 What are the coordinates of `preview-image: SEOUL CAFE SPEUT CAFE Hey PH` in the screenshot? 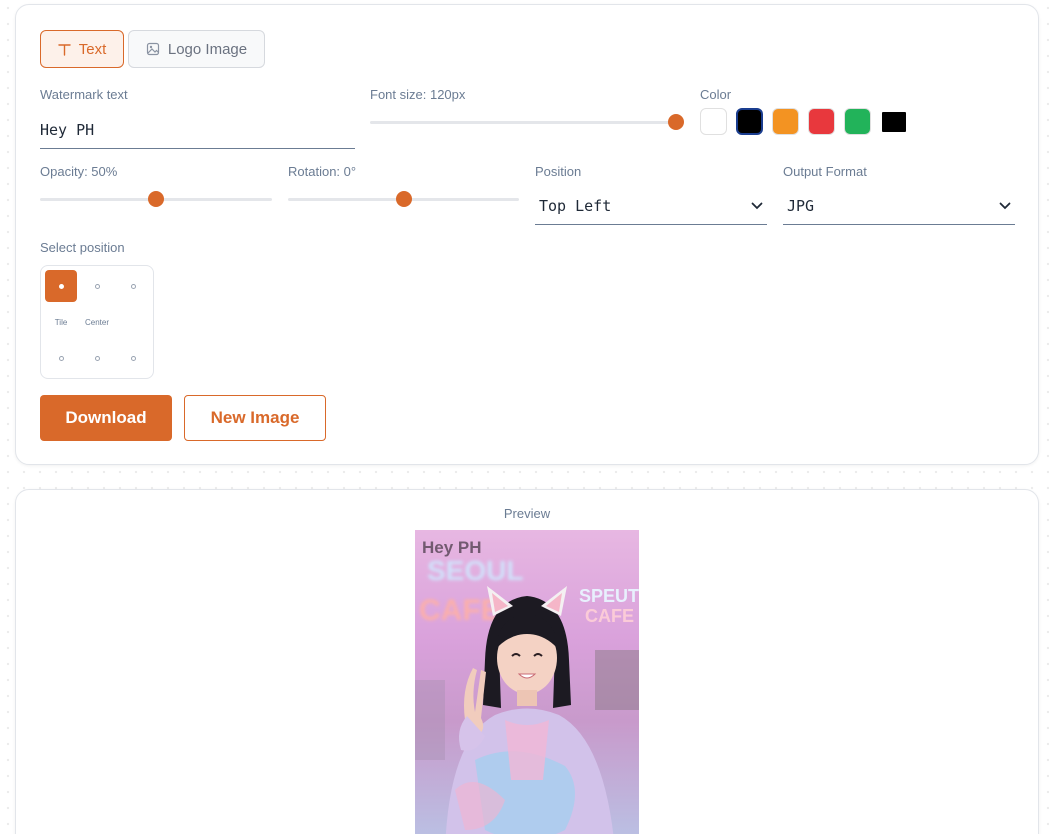 It's located at (527, 682).